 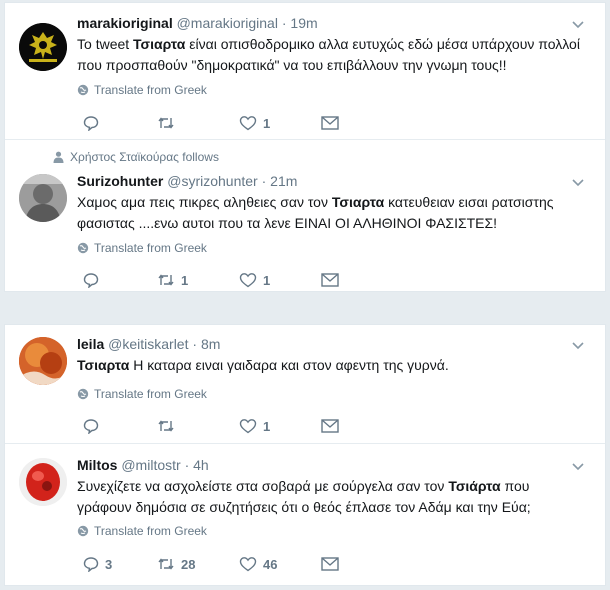 I want to click on tweet-text-mention: Τσιάρτα, so click(x=474, y=486).